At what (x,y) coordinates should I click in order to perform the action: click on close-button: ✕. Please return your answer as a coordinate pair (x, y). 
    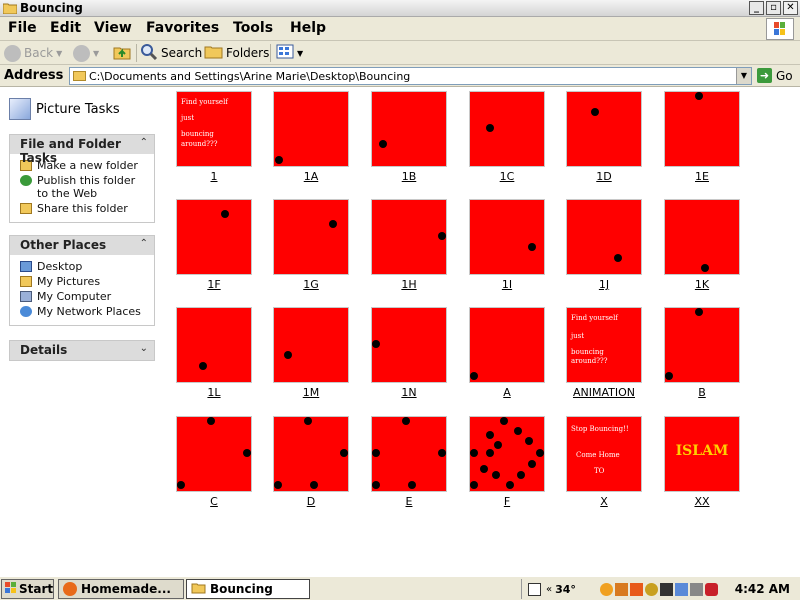
    Looking at the image, I should click on (790, 8).